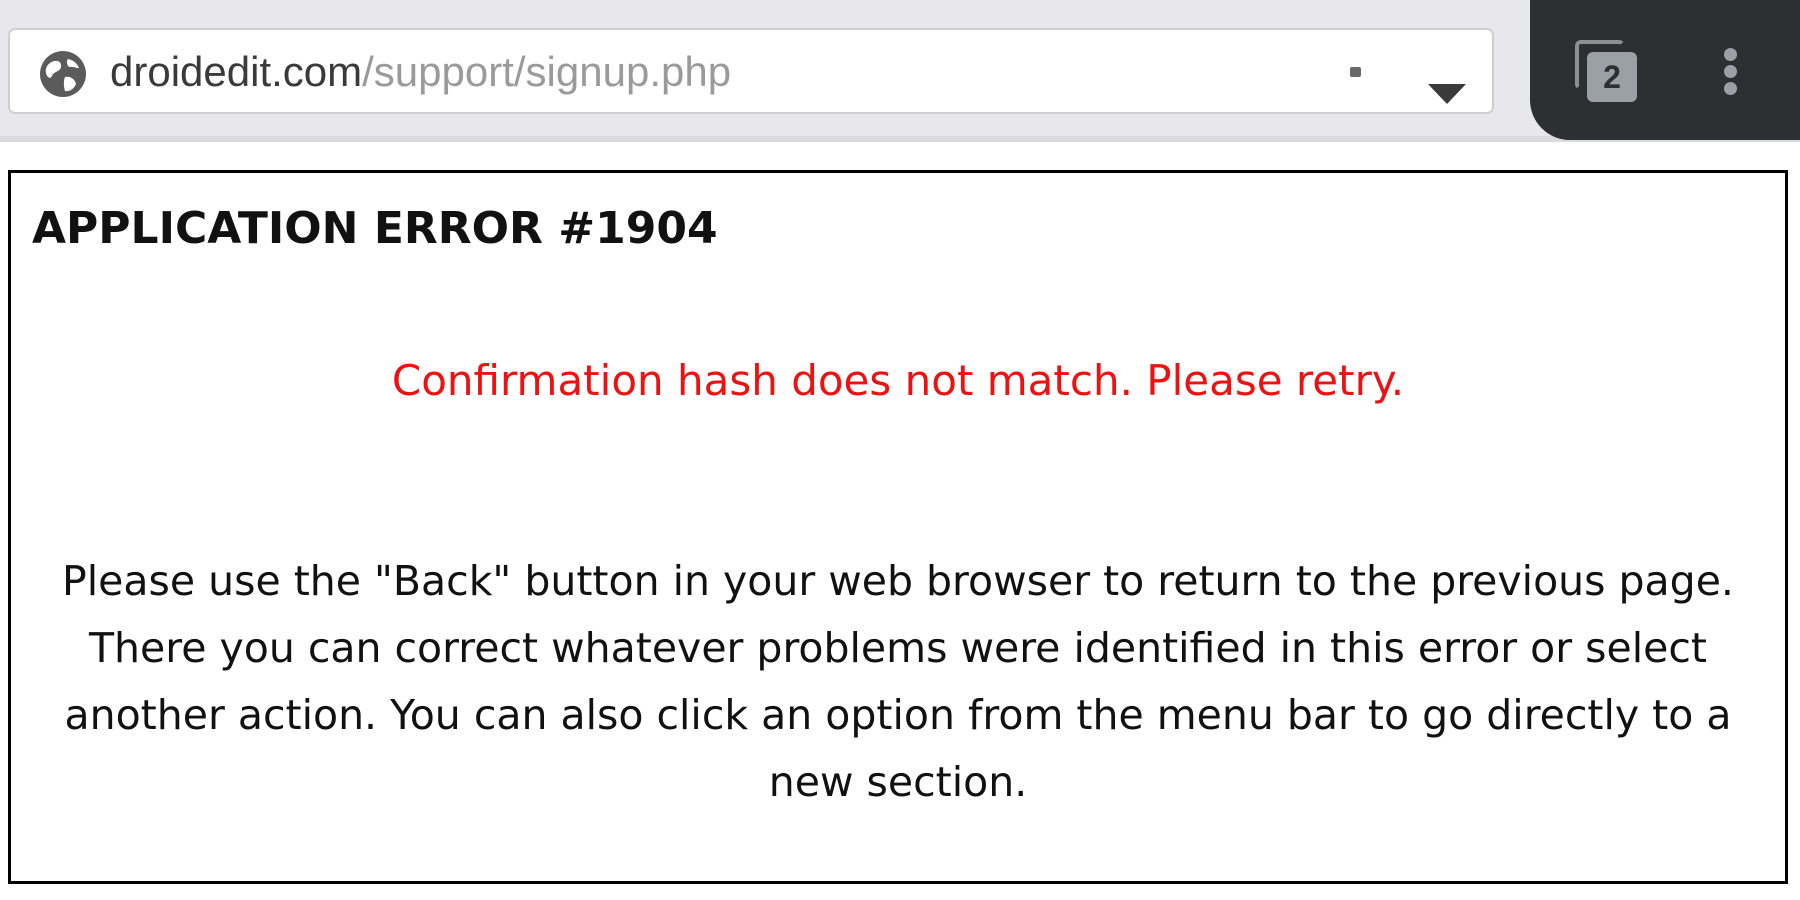 The height and width of the screenshot is (900, 1800). What do you see at coordinates (375, 228) in the screenshot?
I see `error-title: APPLICATION ERROR #1904` at bounding box center [375, 228].